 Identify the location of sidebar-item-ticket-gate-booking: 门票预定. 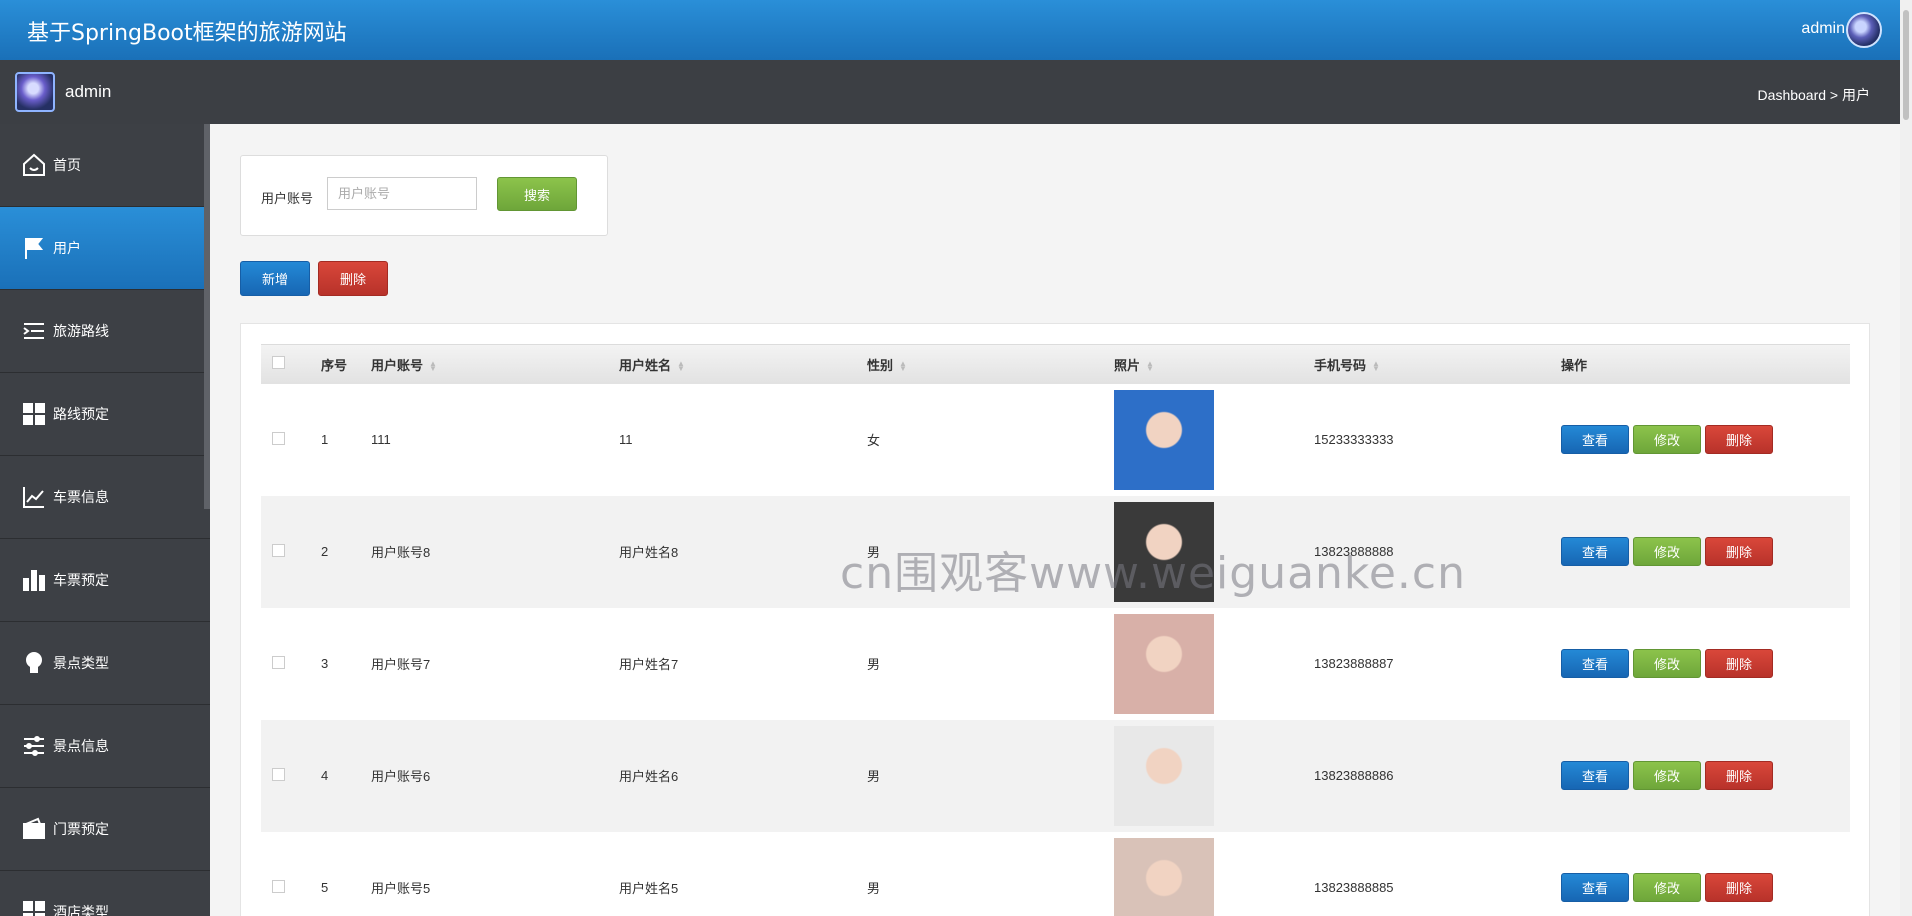
(105, 829).